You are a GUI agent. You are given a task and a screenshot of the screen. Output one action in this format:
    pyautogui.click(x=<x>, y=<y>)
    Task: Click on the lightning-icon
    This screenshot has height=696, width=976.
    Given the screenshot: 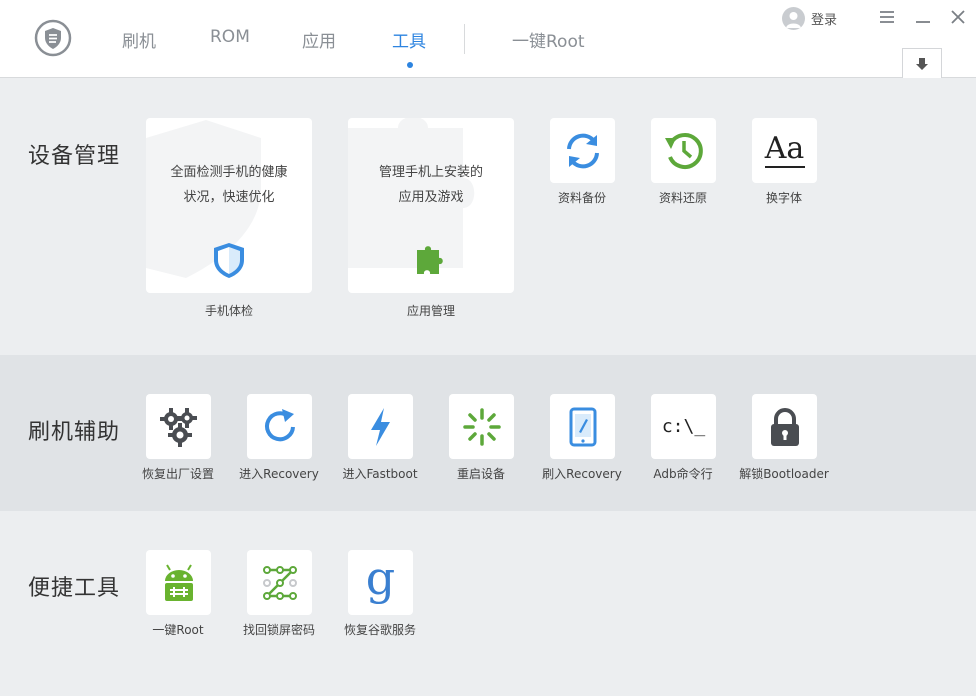 What is the action you would take?
    pyautogui.click(x=380, y=426)
    